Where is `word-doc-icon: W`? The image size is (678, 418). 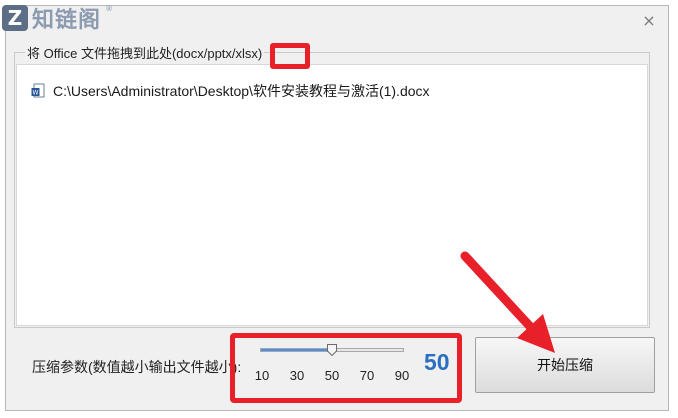
word-doc-icon: W is located at coordinates (38, 90).